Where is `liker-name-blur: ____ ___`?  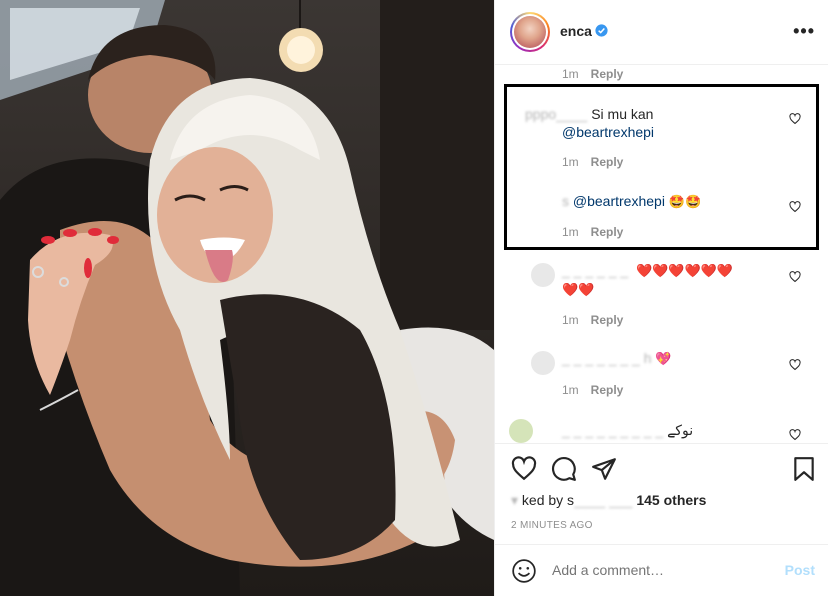 liker-name-blur: ____ ___ is located at coordinates (603, 500).